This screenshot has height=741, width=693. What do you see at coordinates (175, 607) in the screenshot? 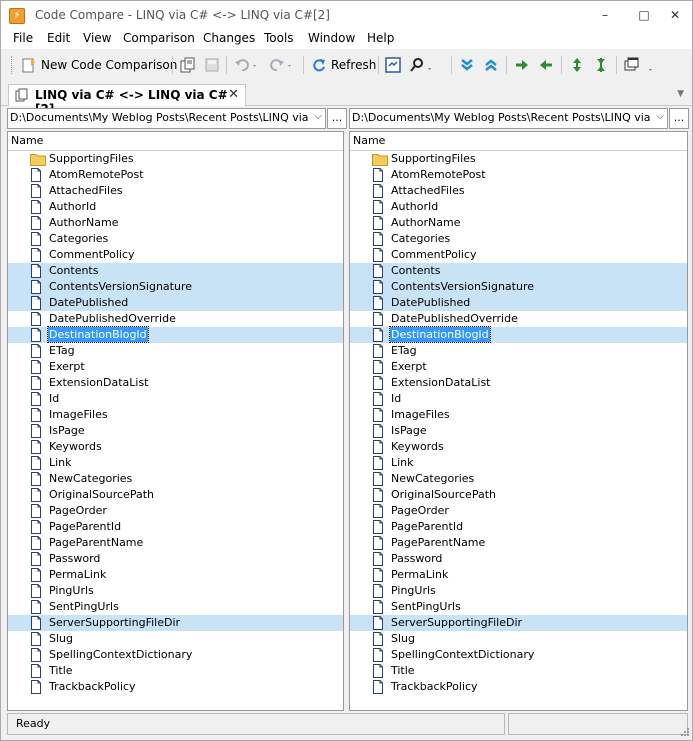
I see `left-file-row: SentPingUrls` at bounding box center [175, 607].